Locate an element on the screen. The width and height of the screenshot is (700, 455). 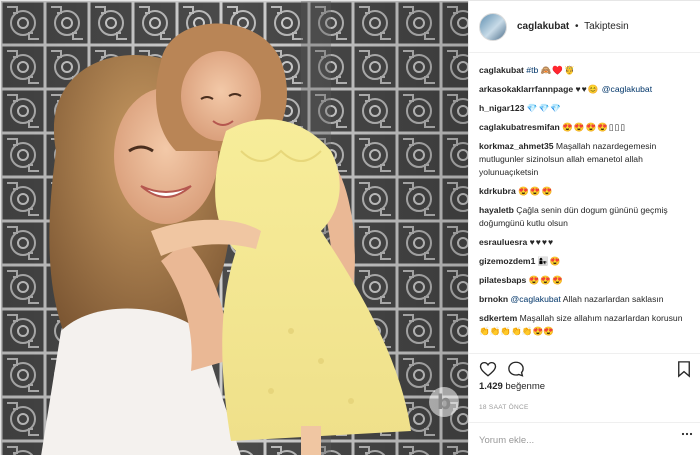
list-item: pilatesbaps 😍😍😍 is located at coordinates (586, 280).